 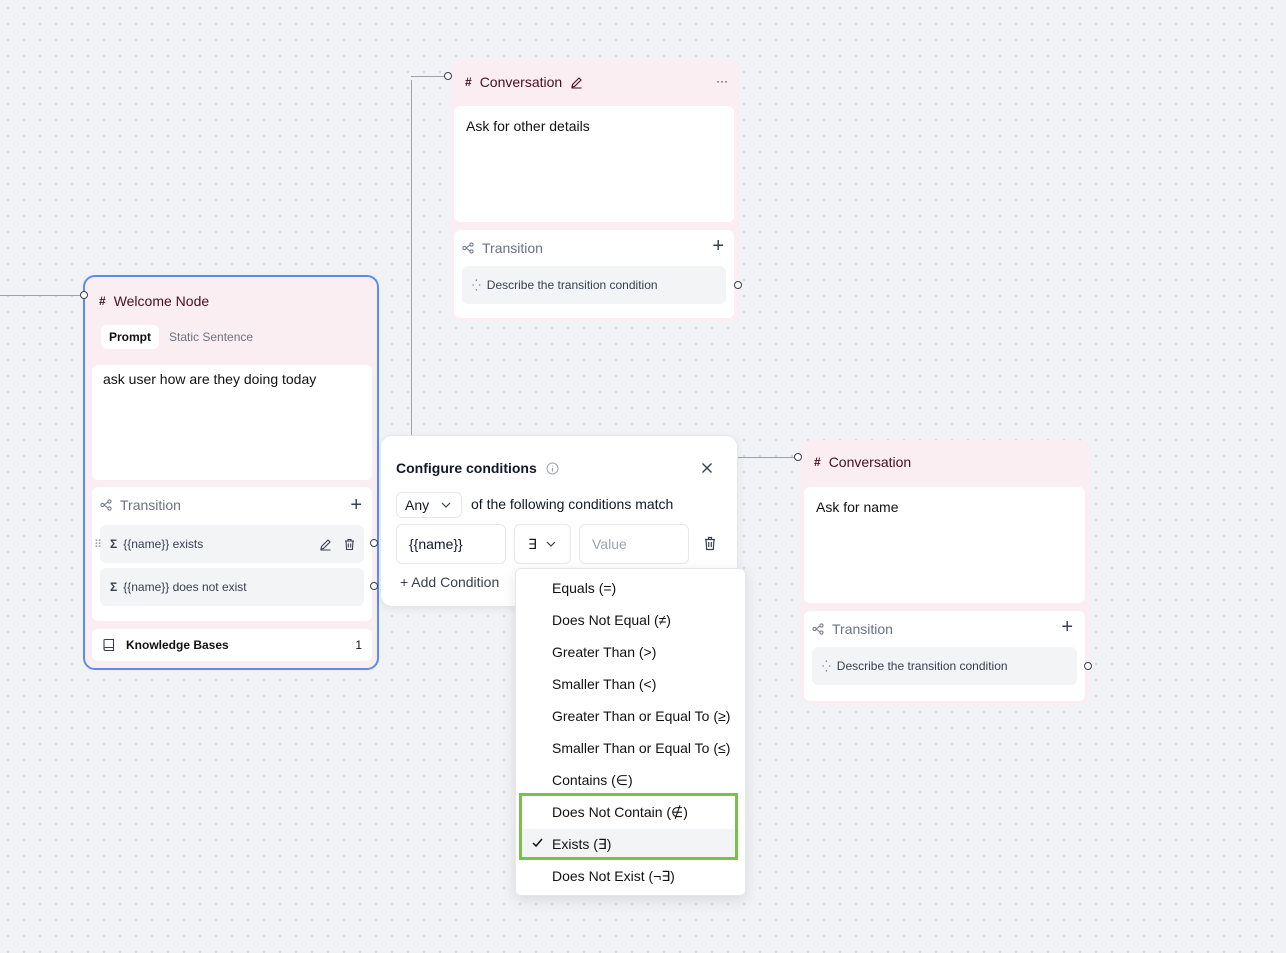 What do you see at coordinates (628, 826) in the screenshot?
I see `annotation-highlight-box` at bounding box center [628, 826].